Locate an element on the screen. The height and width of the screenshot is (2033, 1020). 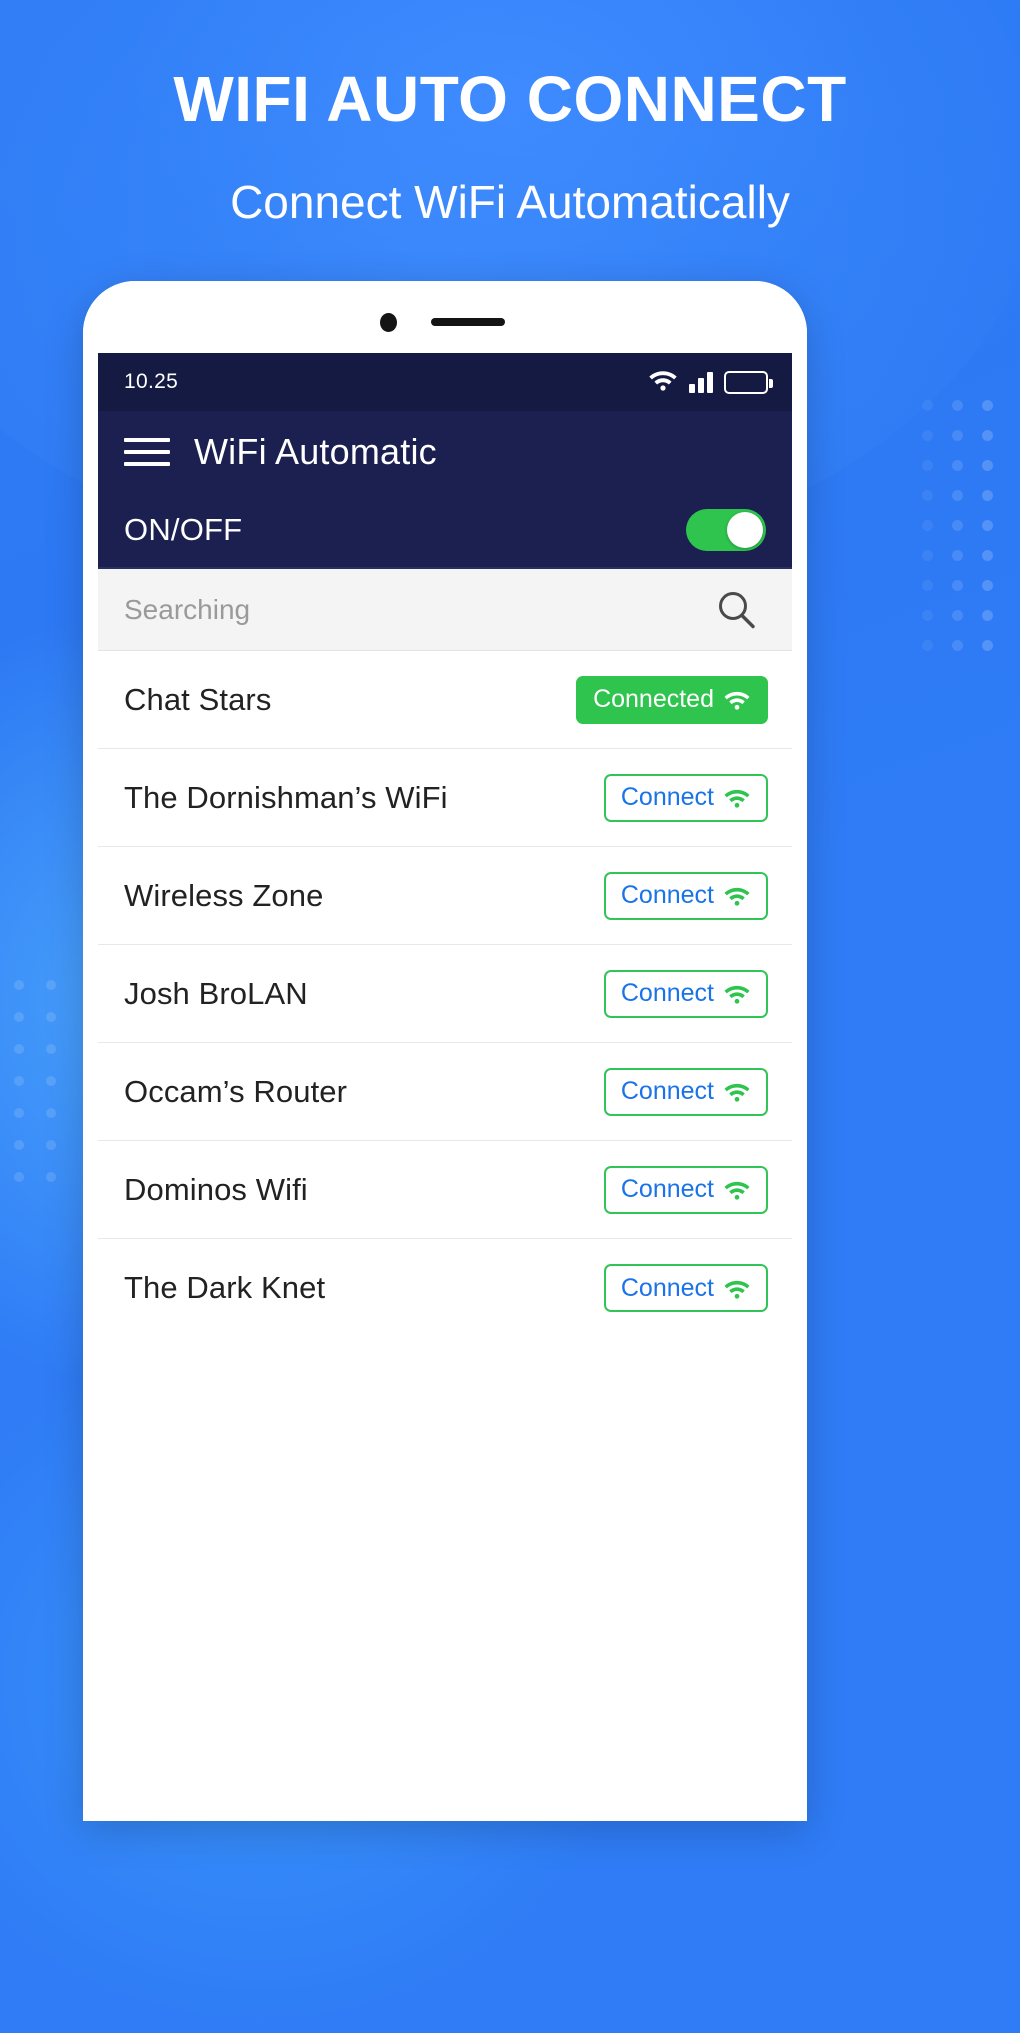
wifi-network-row: Josh BroLAN Connect is located at coordinates (445, 994).